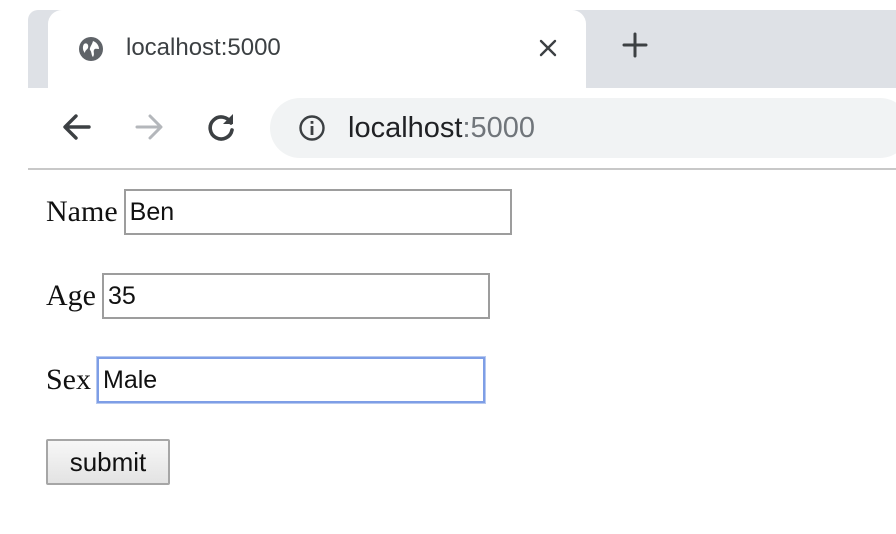 This screenshot has height=534, width=896. Describe the element at coordinates (635, 45) in the screenshot. I see `plus-icon` at that location.